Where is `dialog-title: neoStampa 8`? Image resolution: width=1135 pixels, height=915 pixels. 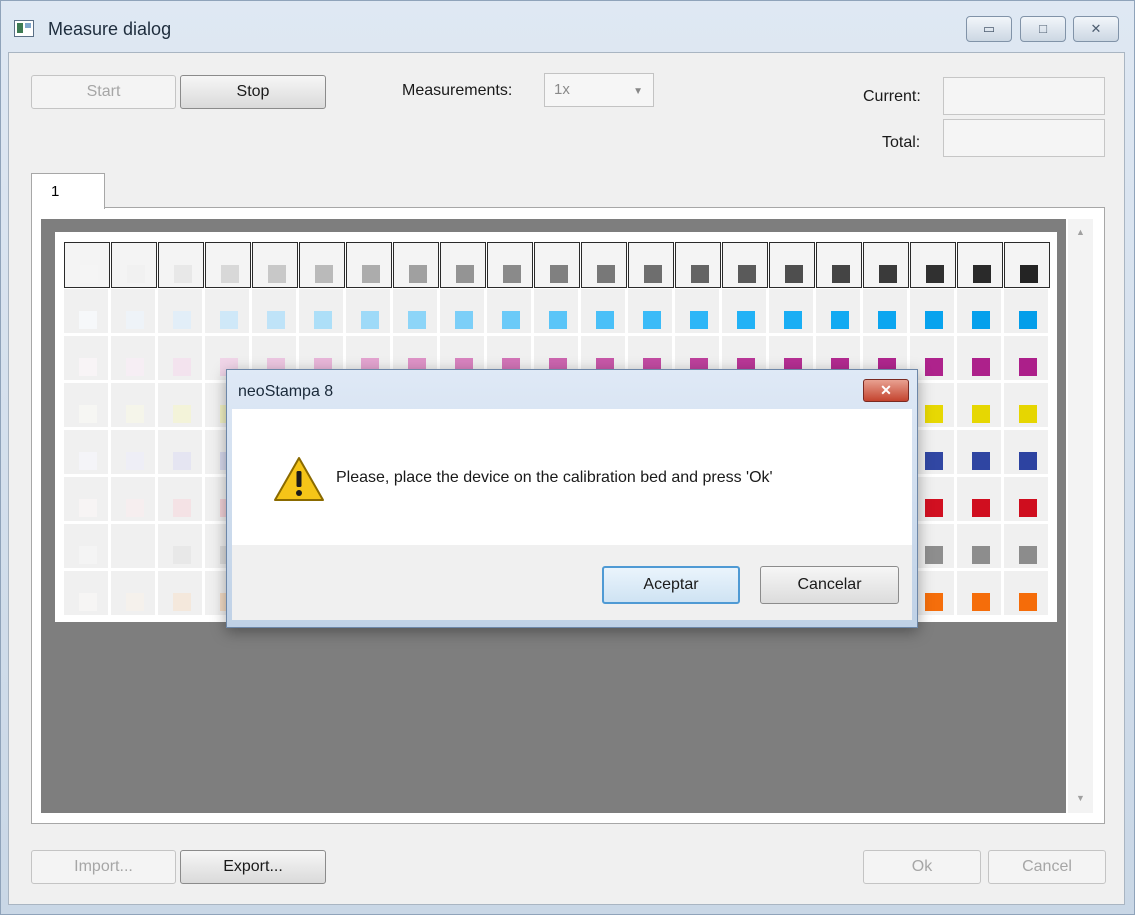
dialog-title: neoStampa 8 is located at coordinates (286, 391).